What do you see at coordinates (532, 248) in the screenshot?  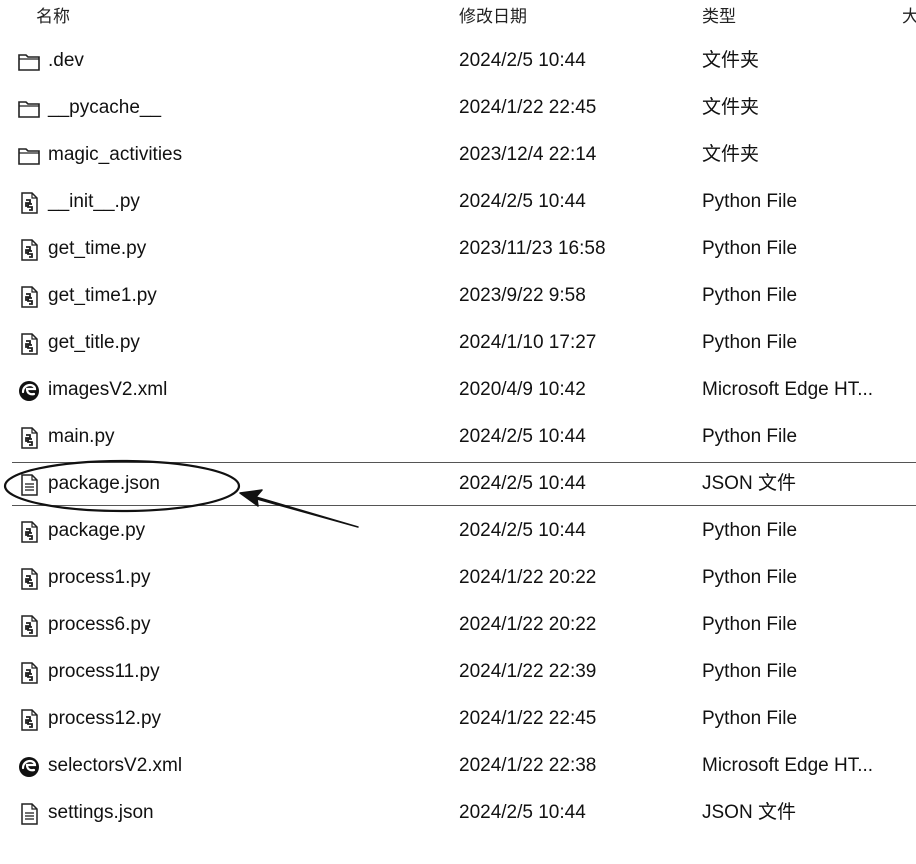 I see `file-date-modified: 2023/11/23 16:58` at bounding box center [532, 248].